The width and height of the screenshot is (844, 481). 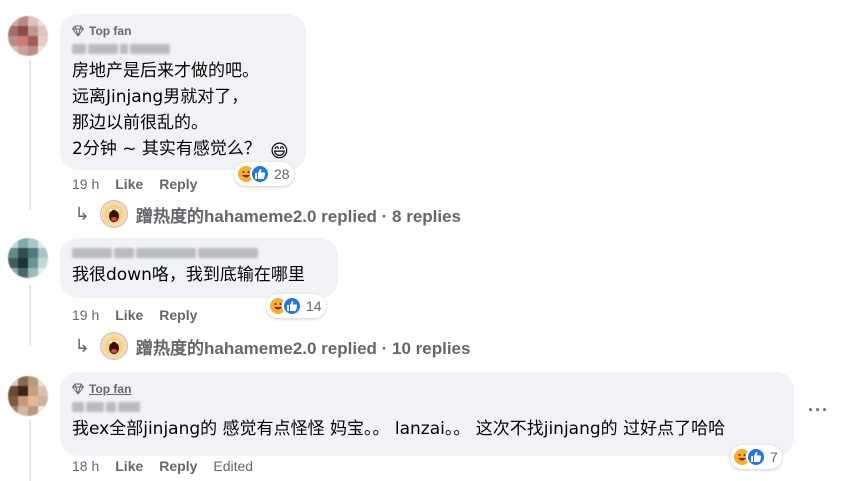 I want to click on view-replies-link: ↳ 蹭热度的hahameme2.0 replied · 10 replies, so click(x=271, y=346).